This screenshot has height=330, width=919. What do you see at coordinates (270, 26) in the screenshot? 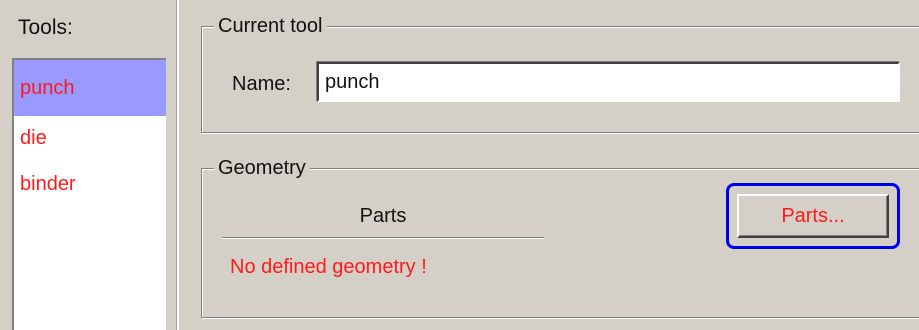
I see `current-tool-legend: Current tool` at bounding box center [270, 26].